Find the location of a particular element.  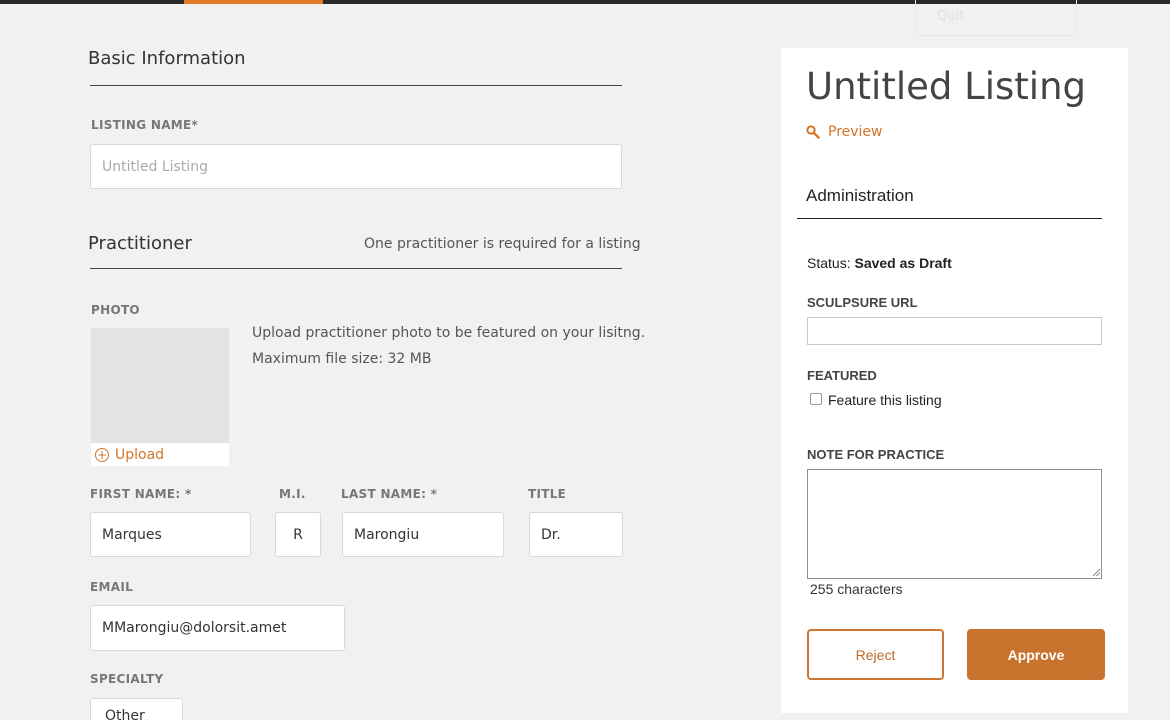

feature-listing-checkbox is located at coordinates (816, 399).